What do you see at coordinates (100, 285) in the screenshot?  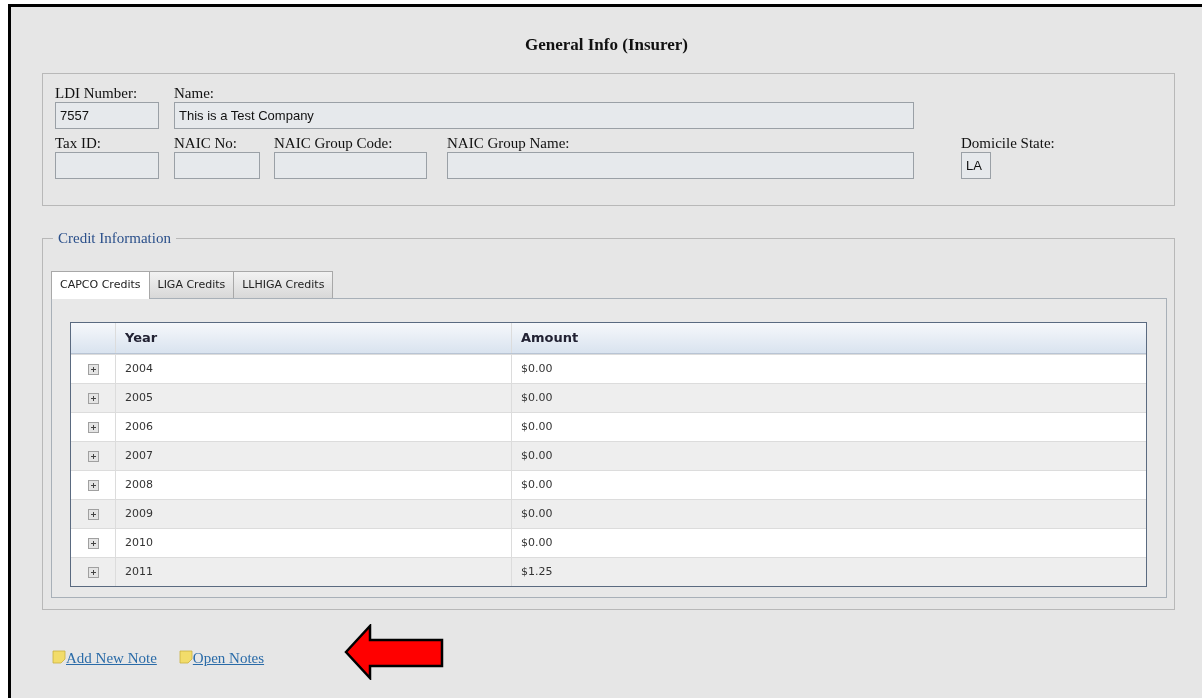 I see `tab: CAPCO Credits` at bounding box center [100, 285].